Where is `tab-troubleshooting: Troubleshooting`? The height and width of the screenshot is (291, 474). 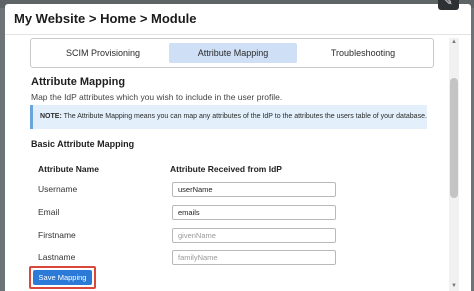
tab-troubleshooting: Troubleshooting is located at coordinates (363, 53).